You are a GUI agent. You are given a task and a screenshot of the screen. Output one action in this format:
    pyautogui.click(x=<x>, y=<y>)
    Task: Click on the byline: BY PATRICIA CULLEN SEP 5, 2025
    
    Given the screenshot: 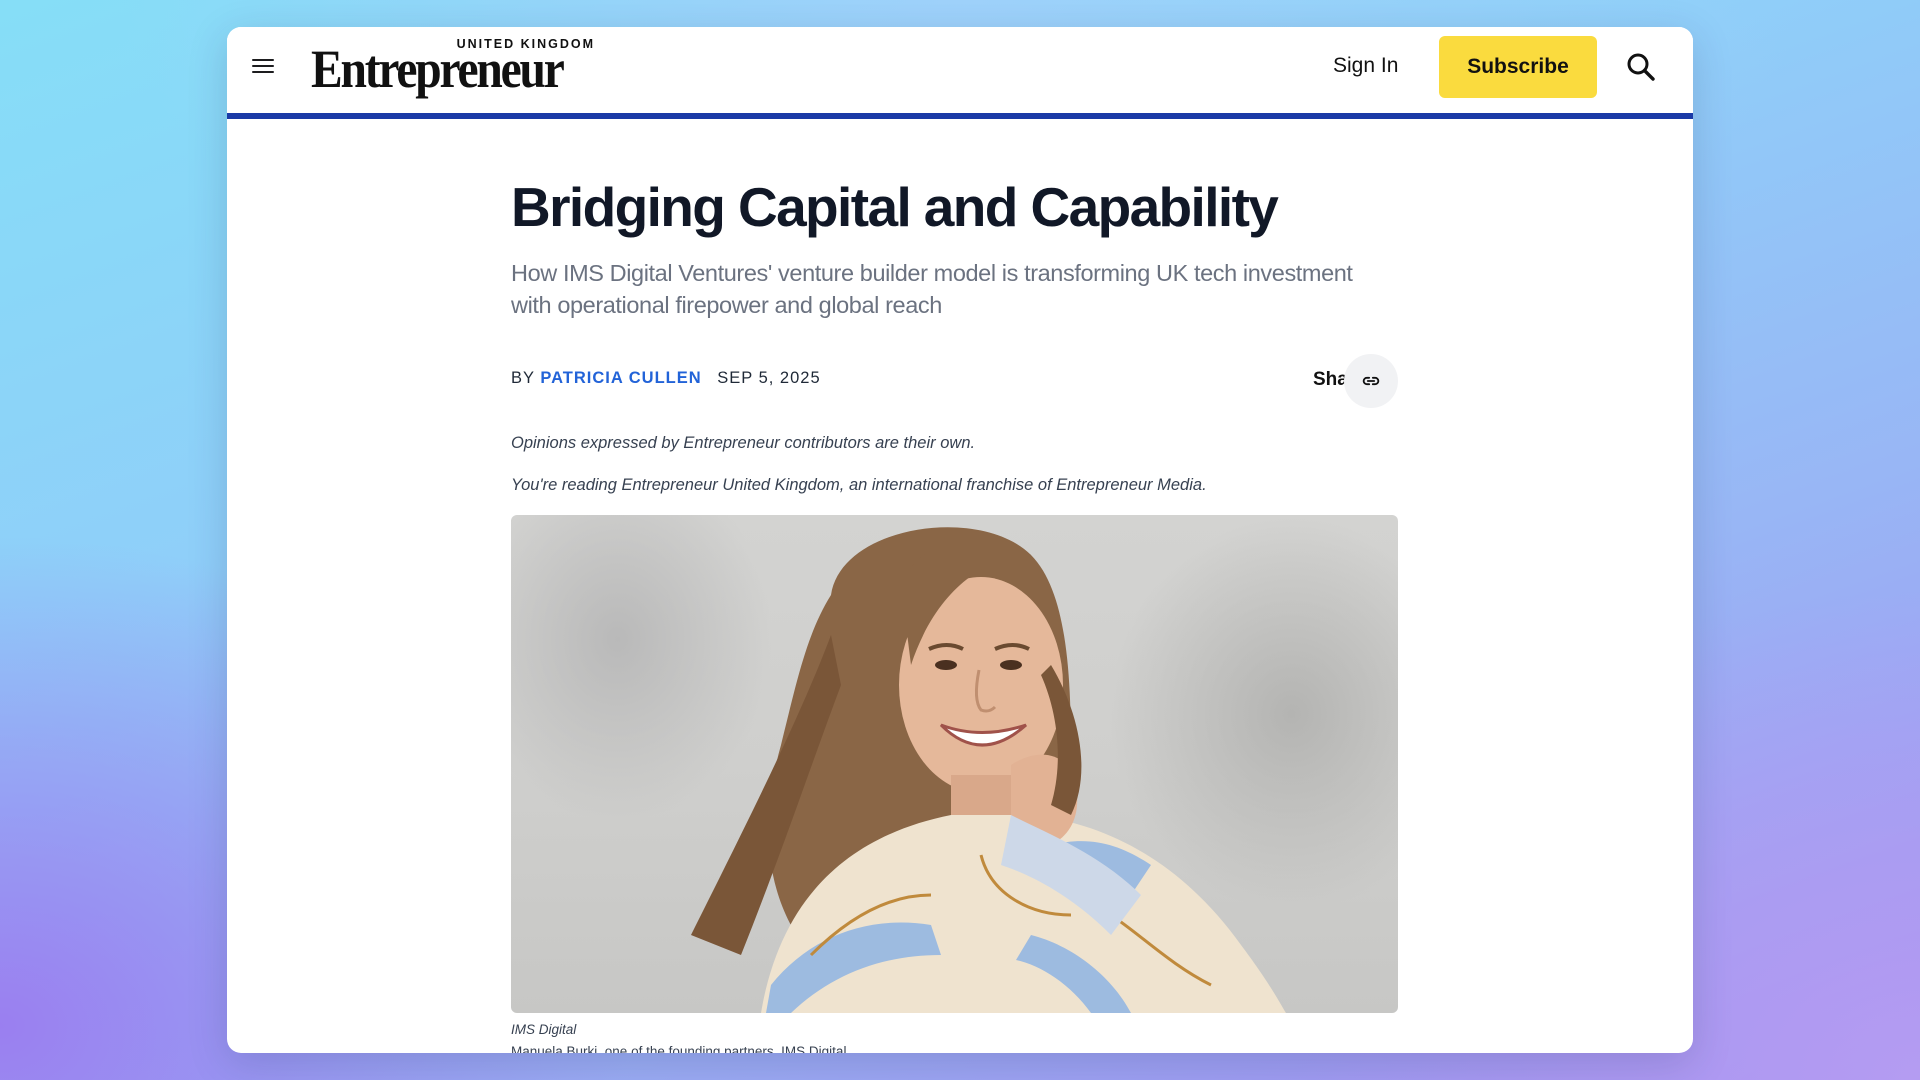 What is the action you would take?
    pyautogui.click(x=666, y=378)
    